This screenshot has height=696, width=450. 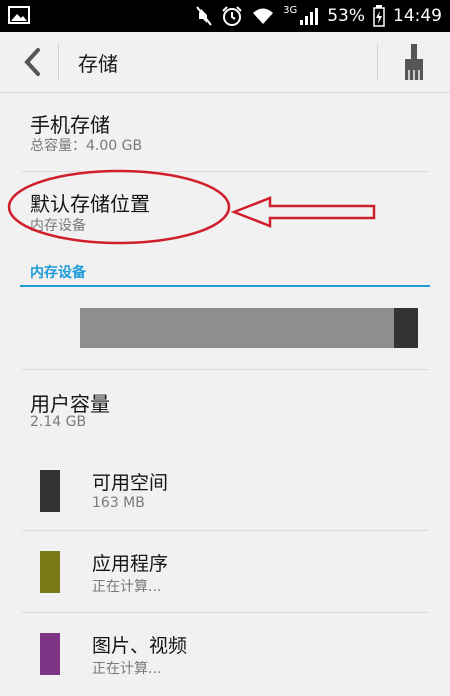 What do you see at coordinates (50, 572) in the screenshot?
I see `apps-color-swatch` at bounding box center [50, 572].